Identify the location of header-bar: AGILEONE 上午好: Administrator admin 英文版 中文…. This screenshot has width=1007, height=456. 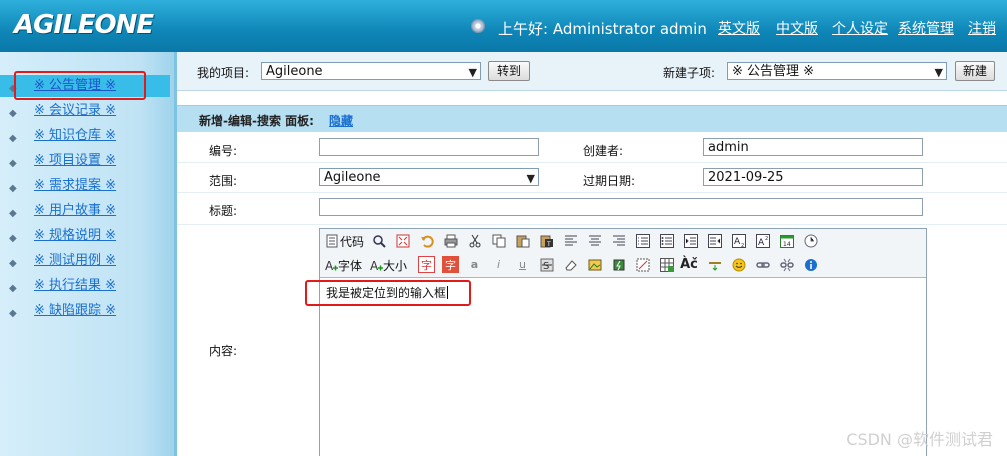
(503, 26).